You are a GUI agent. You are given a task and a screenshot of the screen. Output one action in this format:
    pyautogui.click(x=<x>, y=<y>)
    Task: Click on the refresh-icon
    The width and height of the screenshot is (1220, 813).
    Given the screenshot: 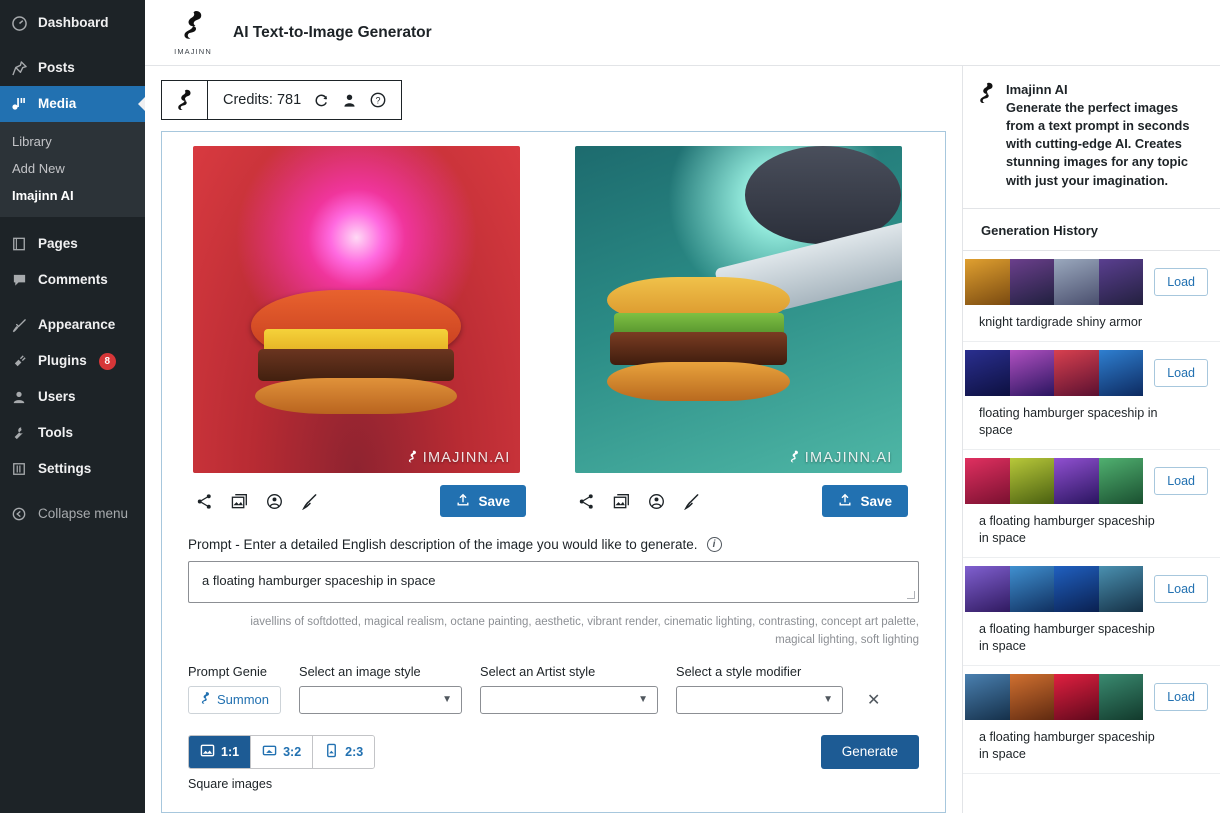 What is the action you would take?
    pyautogui.click(x=321, y=100)
    